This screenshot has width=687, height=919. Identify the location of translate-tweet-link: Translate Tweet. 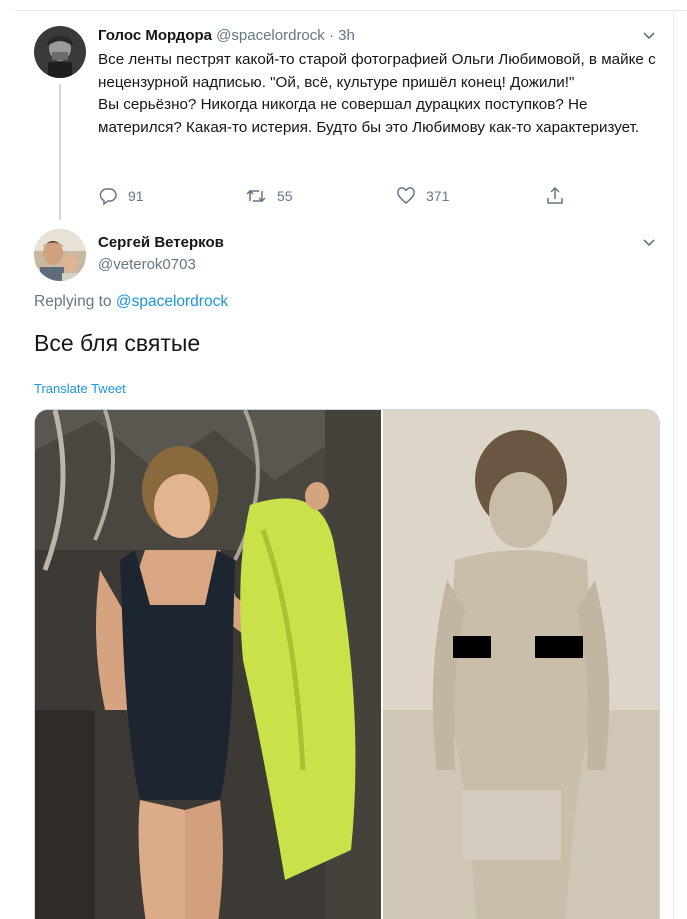
(80, 388).